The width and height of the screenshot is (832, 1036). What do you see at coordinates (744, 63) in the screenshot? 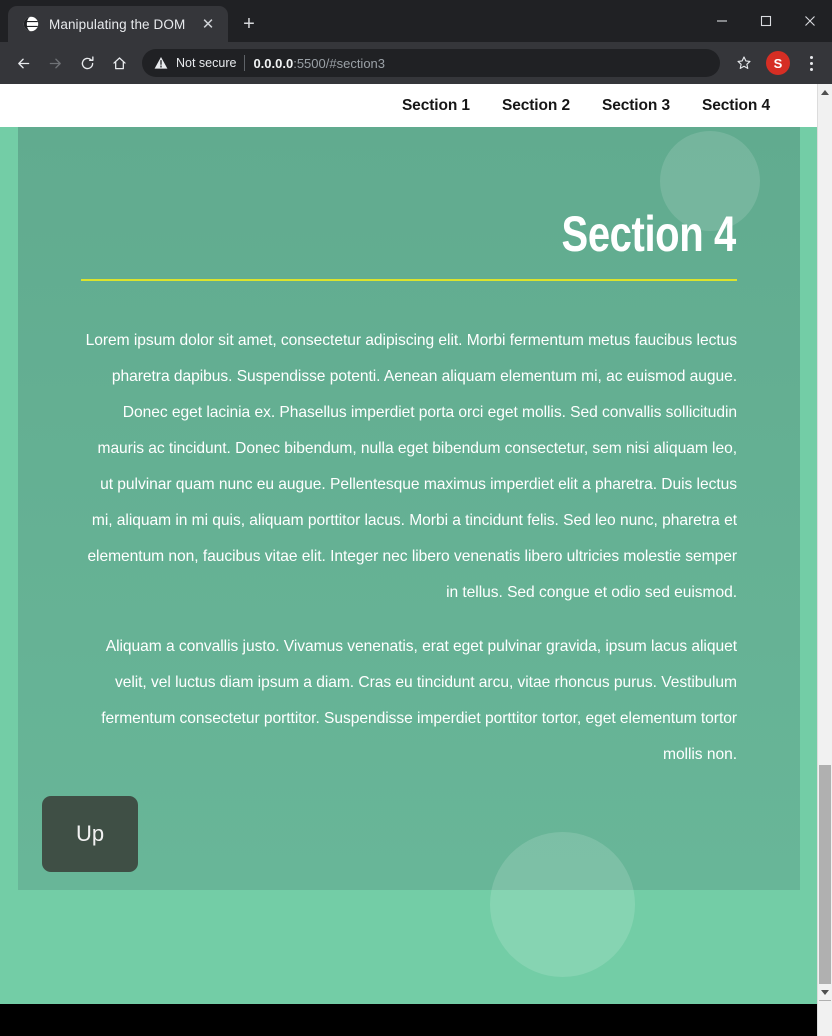
I see `star-icon` at bounding box center [744, 63].